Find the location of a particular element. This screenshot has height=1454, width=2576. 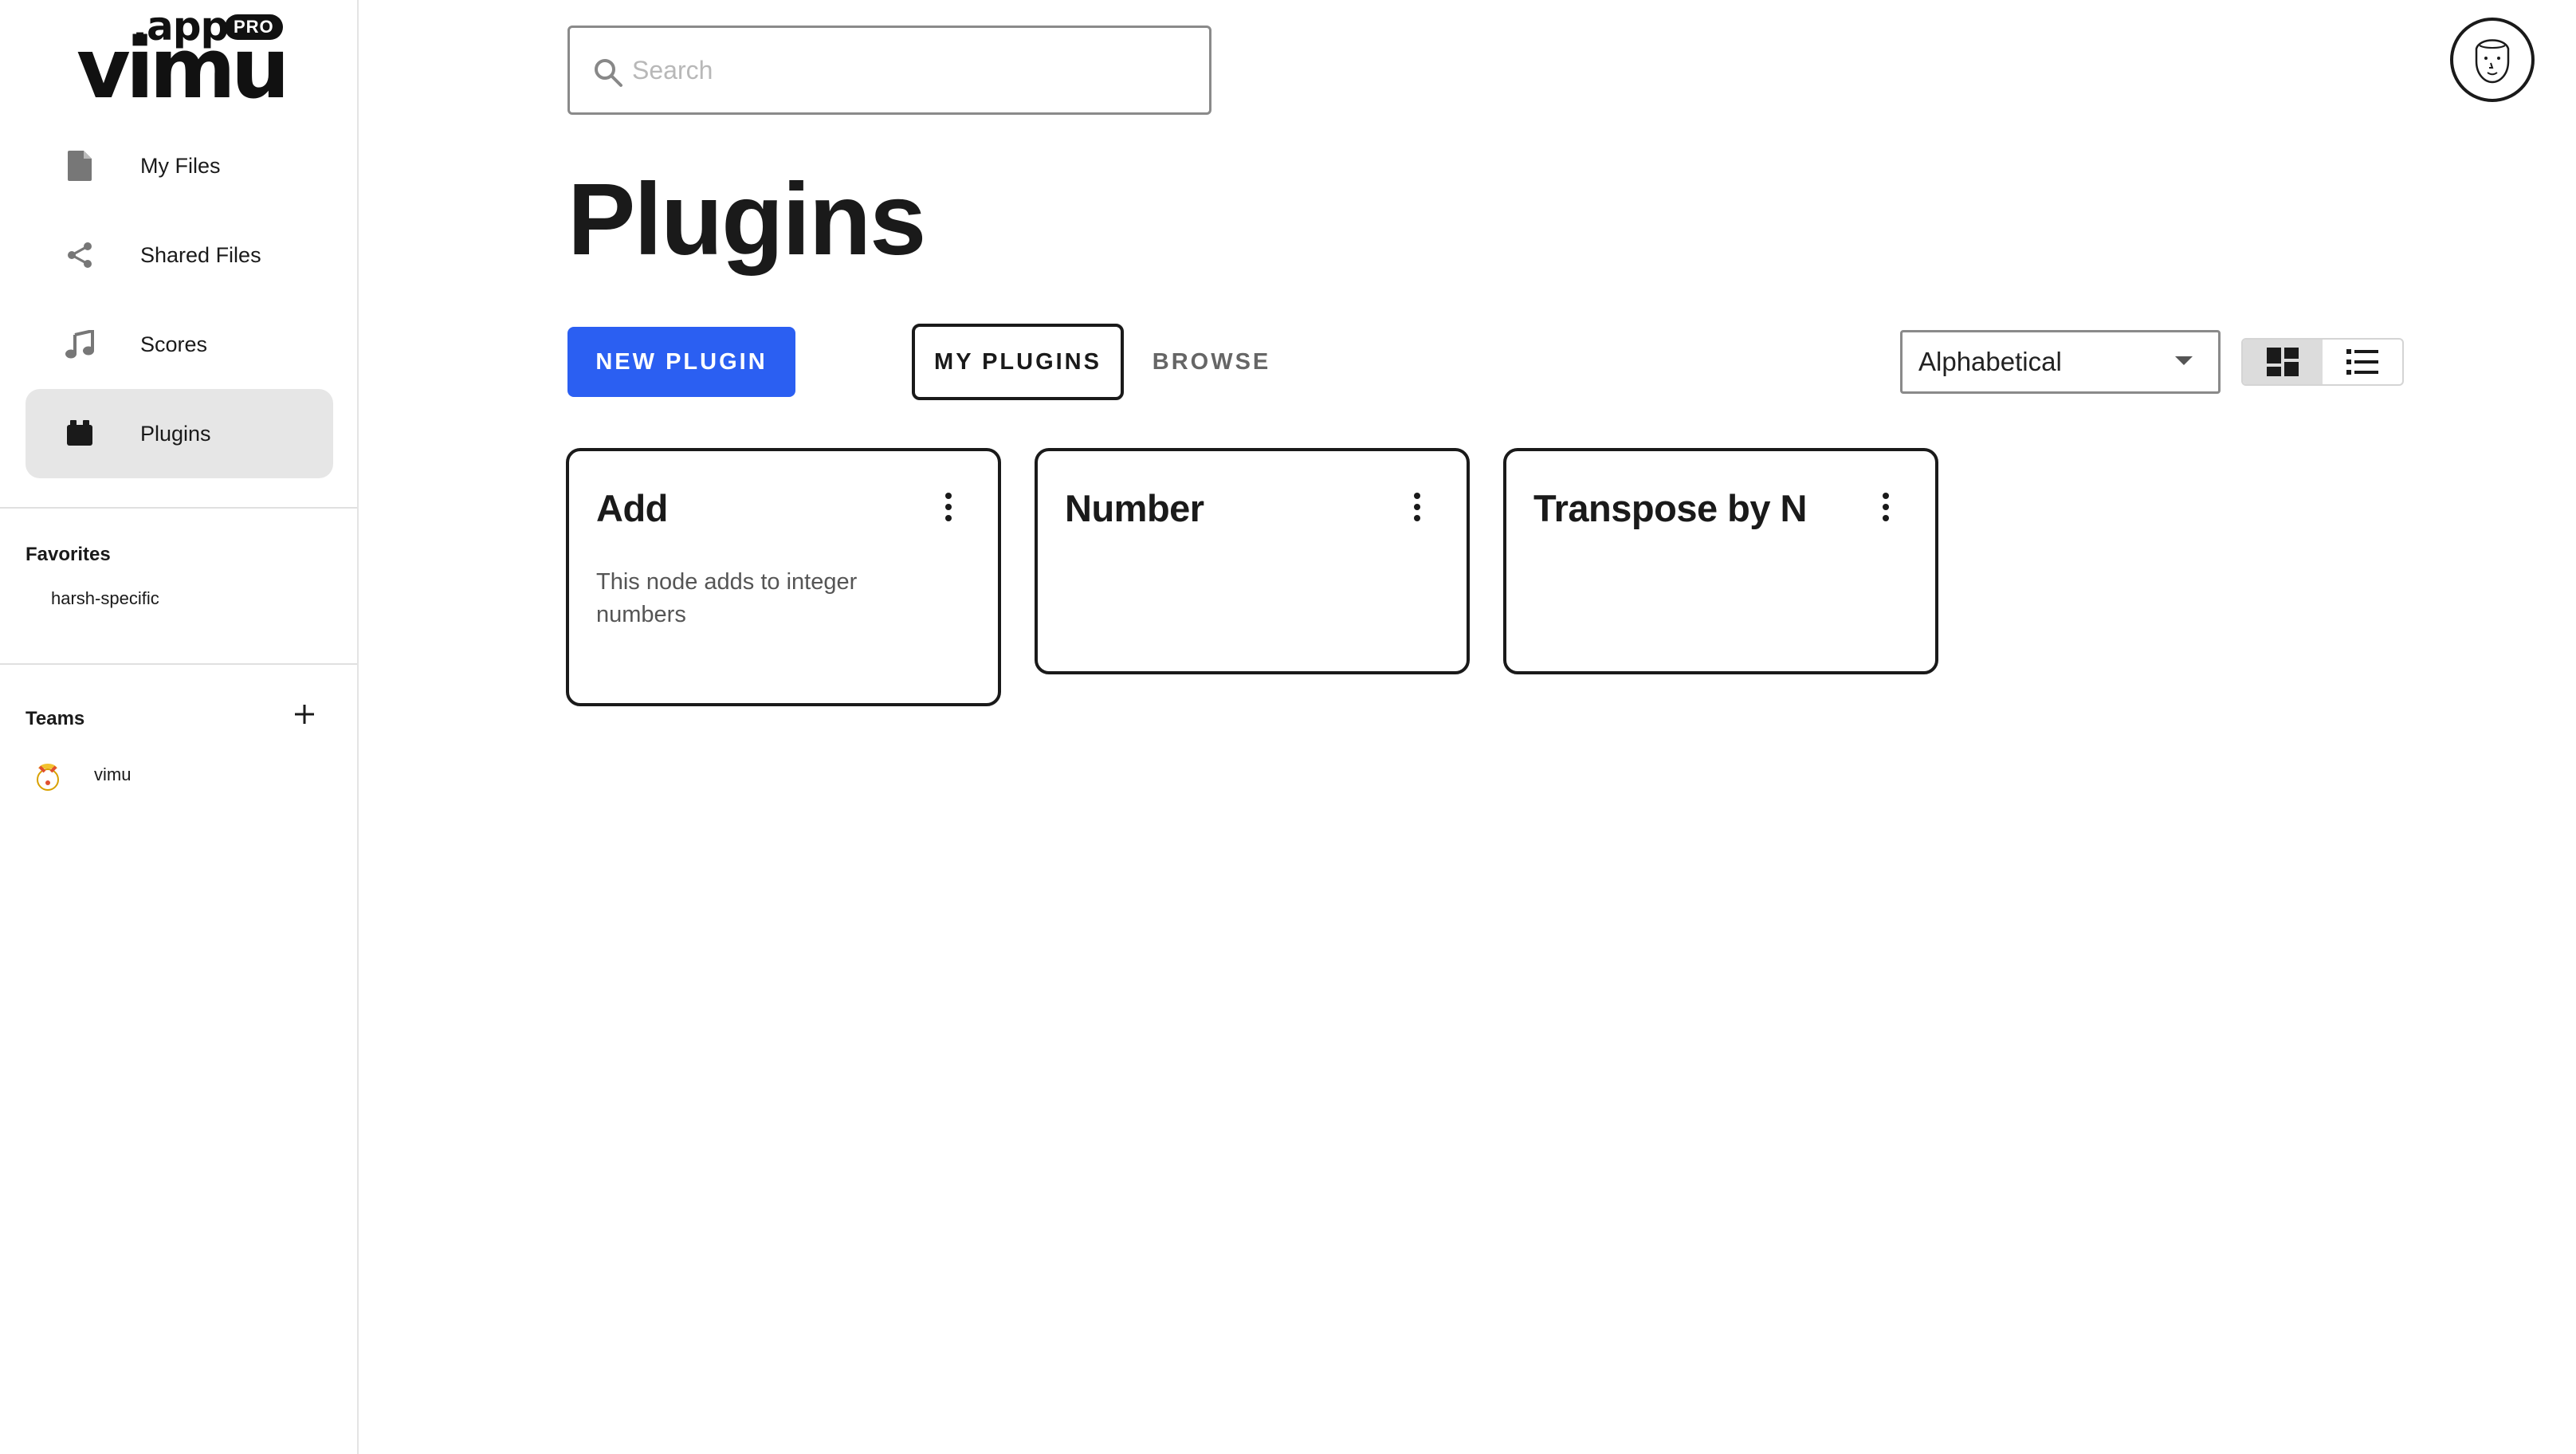

vimu-logo: .app PRO vimu is located at coordinates (185, 57).